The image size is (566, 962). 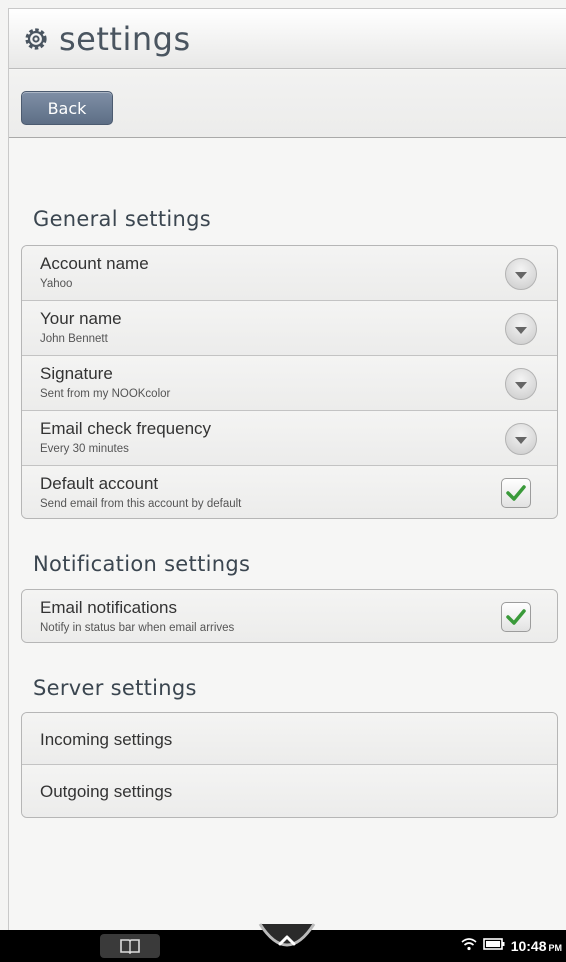 What do you see at coordinates (99, 483) in the screenshot?
I see `row-label: Default account` at bounding box center [99, 483].